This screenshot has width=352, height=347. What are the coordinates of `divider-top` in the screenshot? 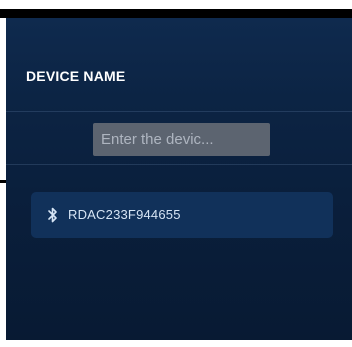 It's located at (179, 111).